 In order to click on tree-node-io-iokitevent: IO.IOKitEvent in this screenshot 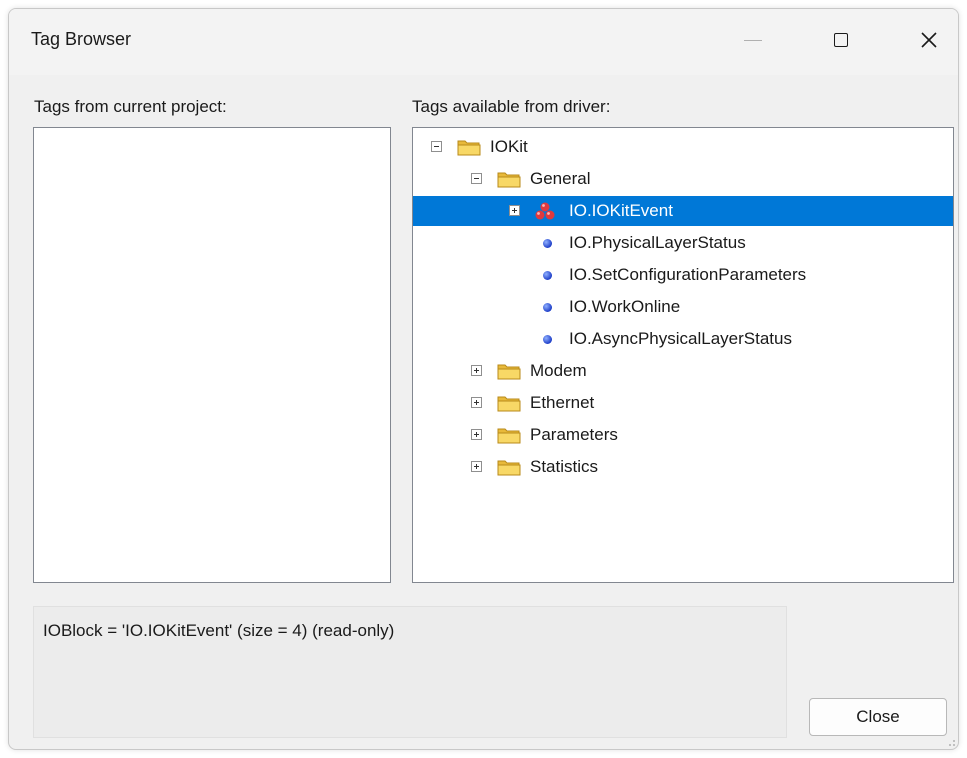, I will do `click(683, 211)`.